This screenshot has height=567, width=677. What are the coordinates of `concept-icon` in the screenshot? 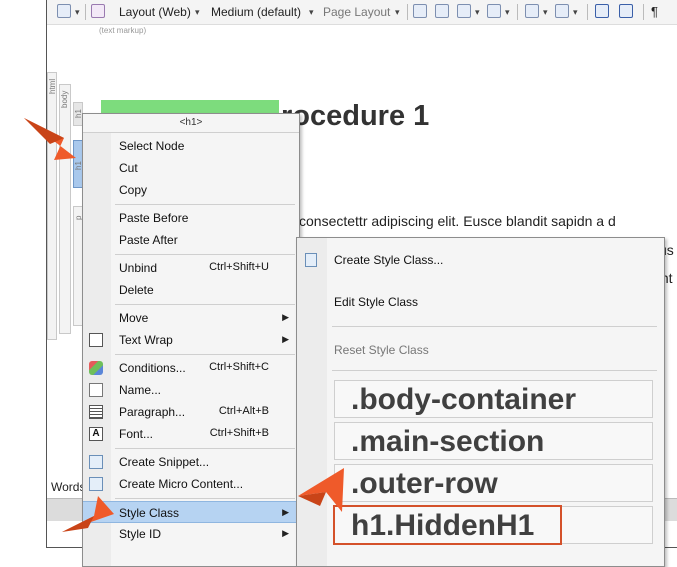 It's located at (626, 11).